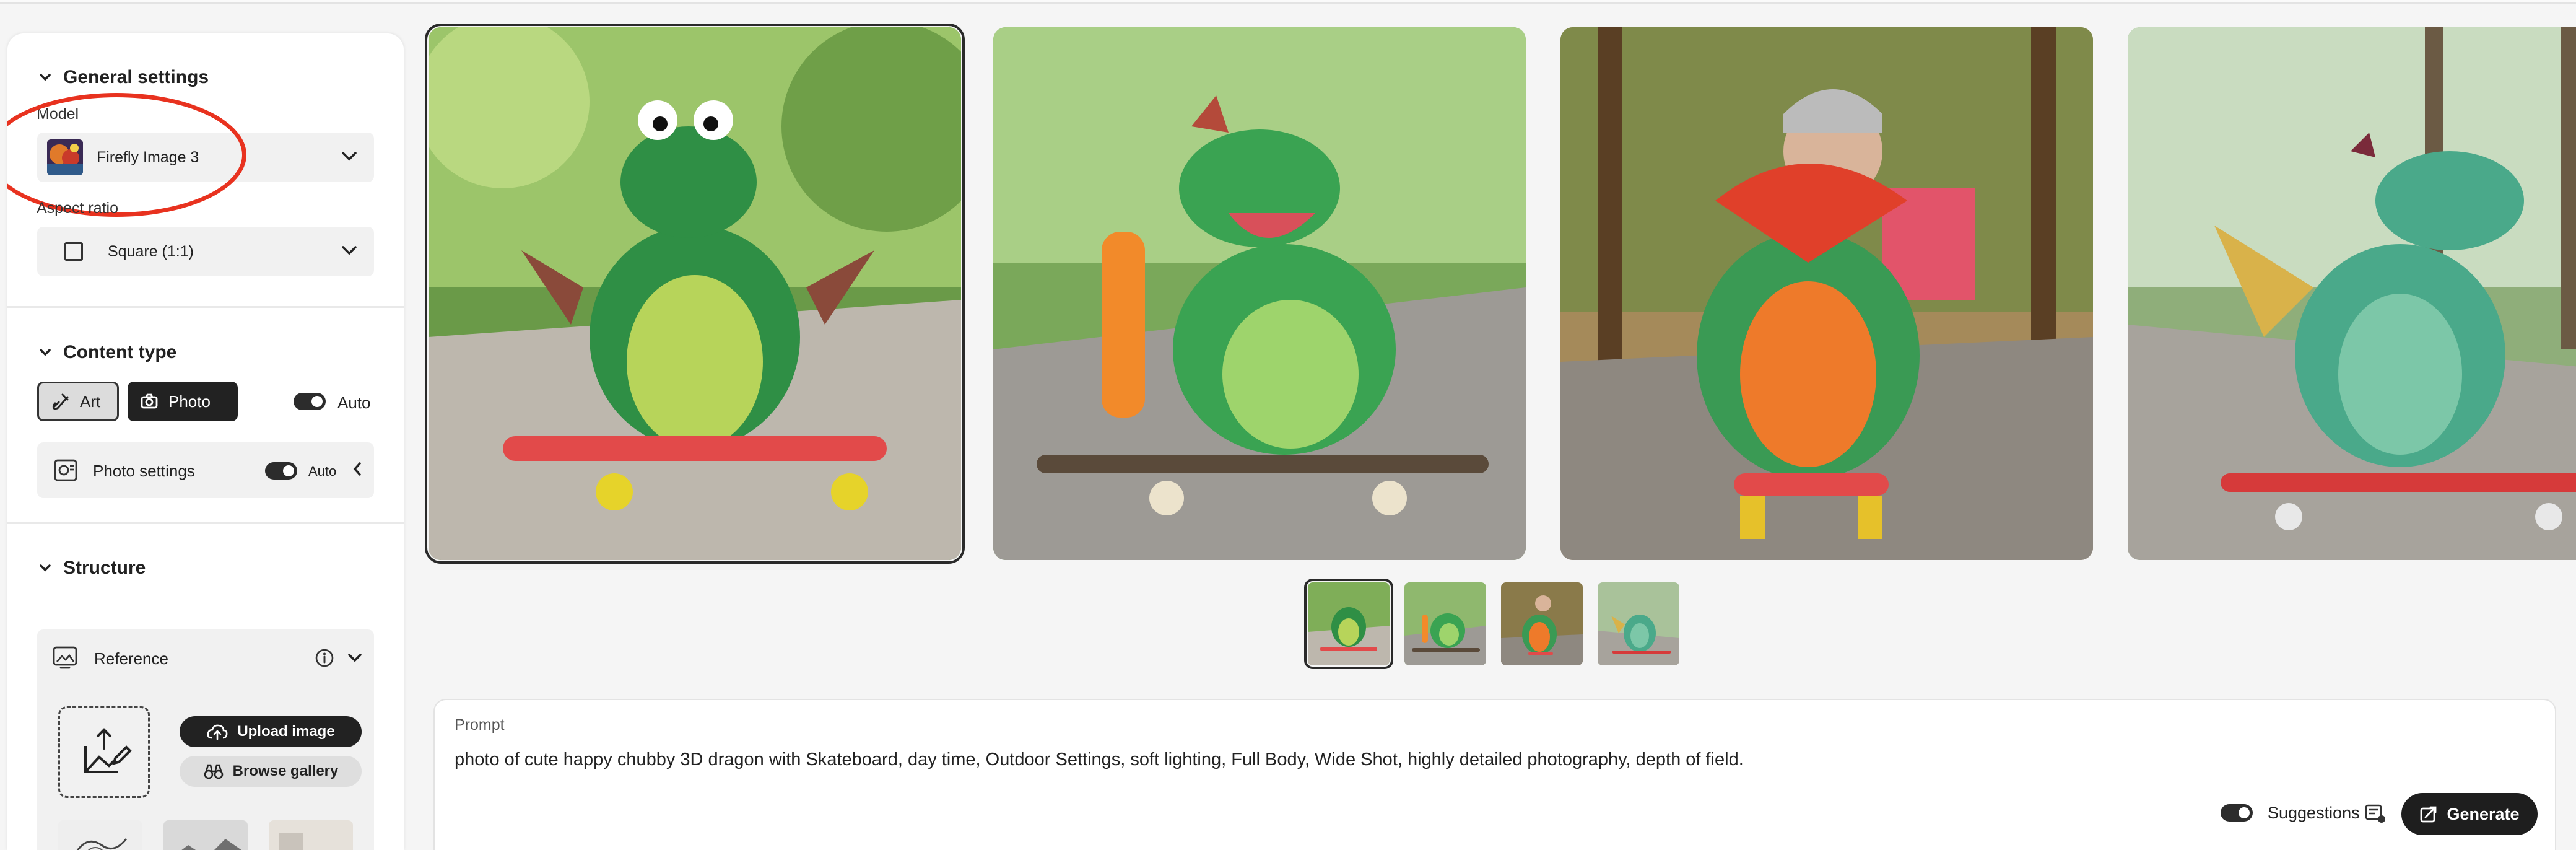  What do you see at coordinates (60, 401) in the screenshot?
I see `art-brush-icon` at bounding box center [60, 401].